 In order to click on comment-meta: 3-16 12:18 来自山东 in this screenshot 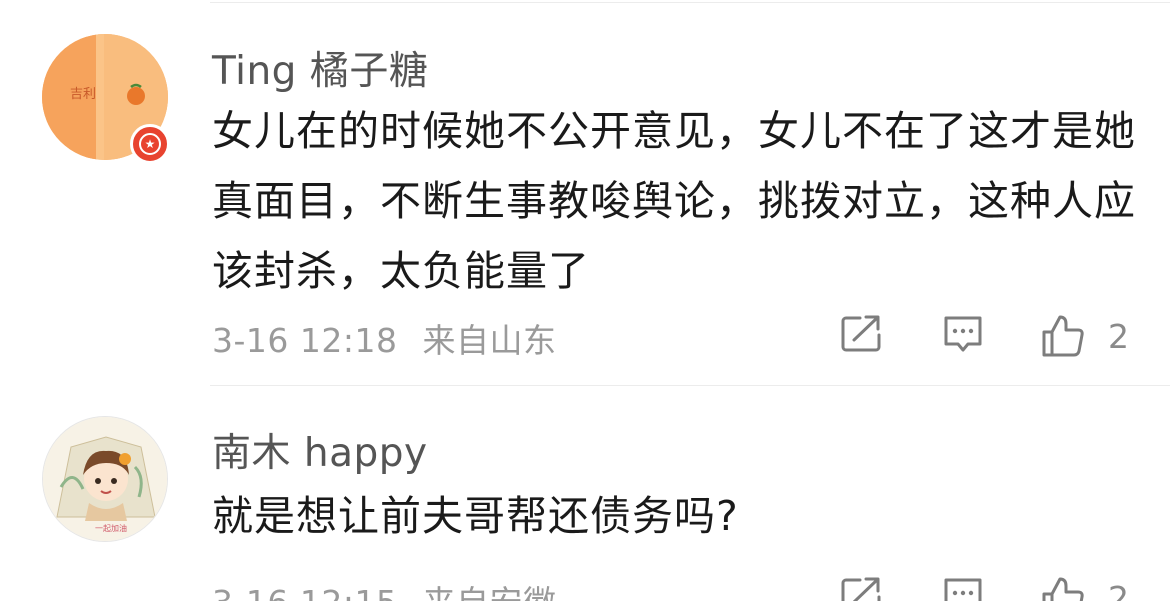, I will do `click(384, 338)`.